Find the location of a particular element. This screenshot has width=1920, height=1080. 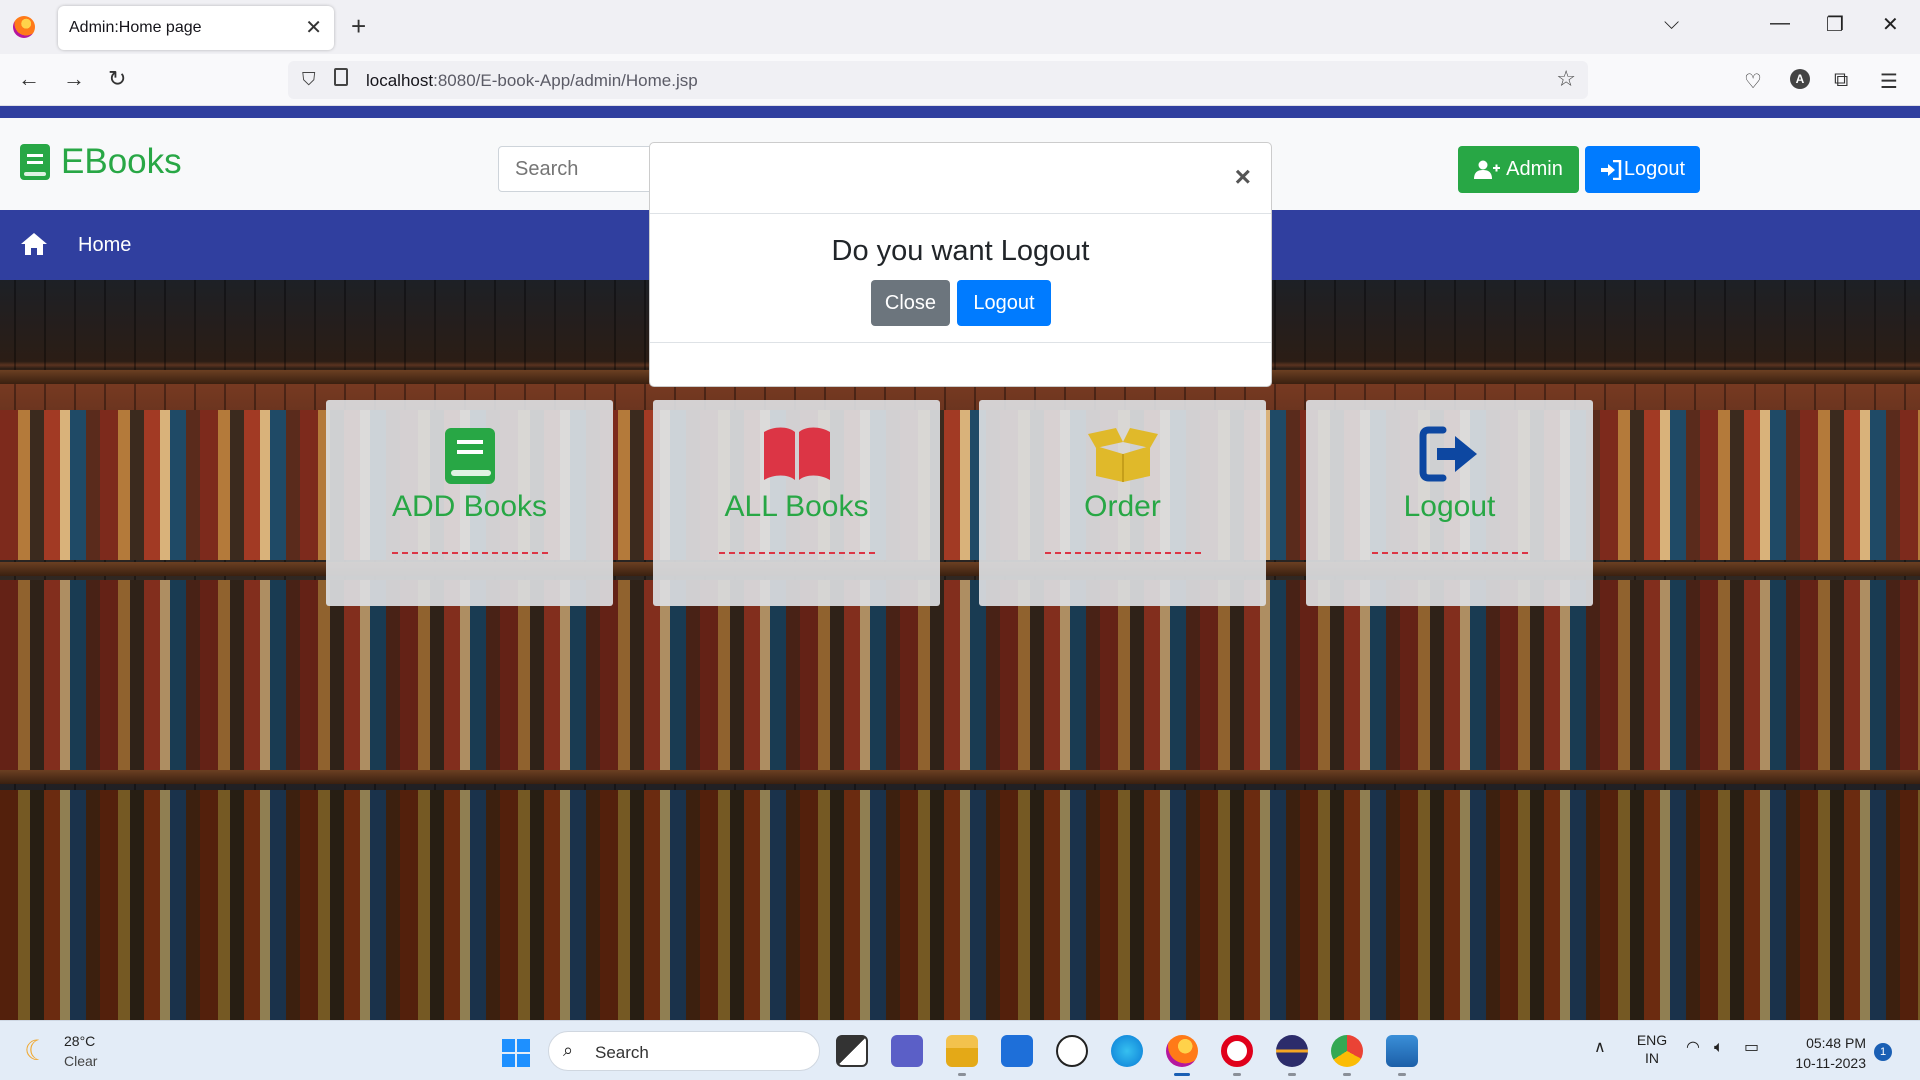

search-icon: ⌕ is located at coordinates (568, 1050).